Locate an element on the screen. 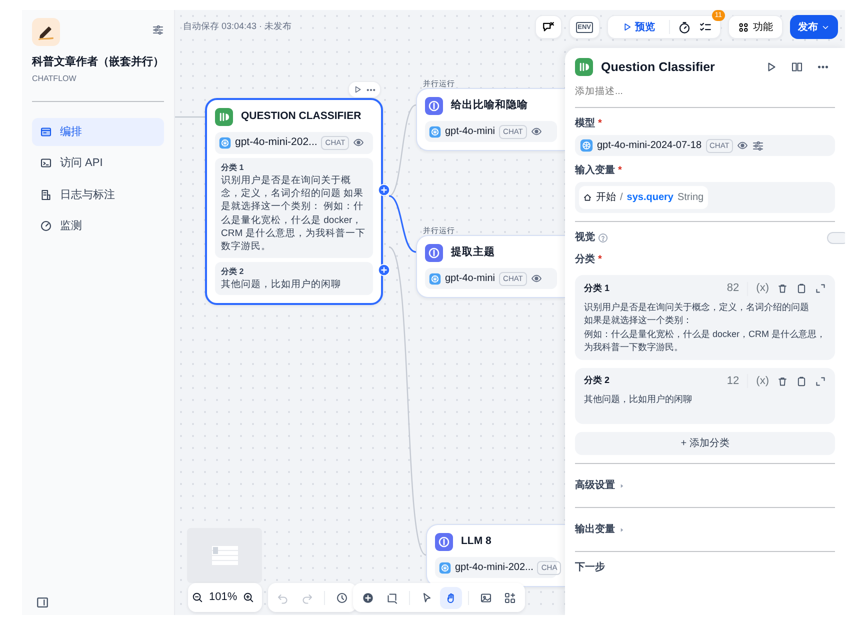  class-editor: 识别用户是否是在询问关于概念，定义，名词介绍的问题 如果是就选择这一个类别： 例如：什么是量化宽松，什么是 docker，CRM 是什么意思，为我科普一下数字游民。 is located at coordinates (705, 327).